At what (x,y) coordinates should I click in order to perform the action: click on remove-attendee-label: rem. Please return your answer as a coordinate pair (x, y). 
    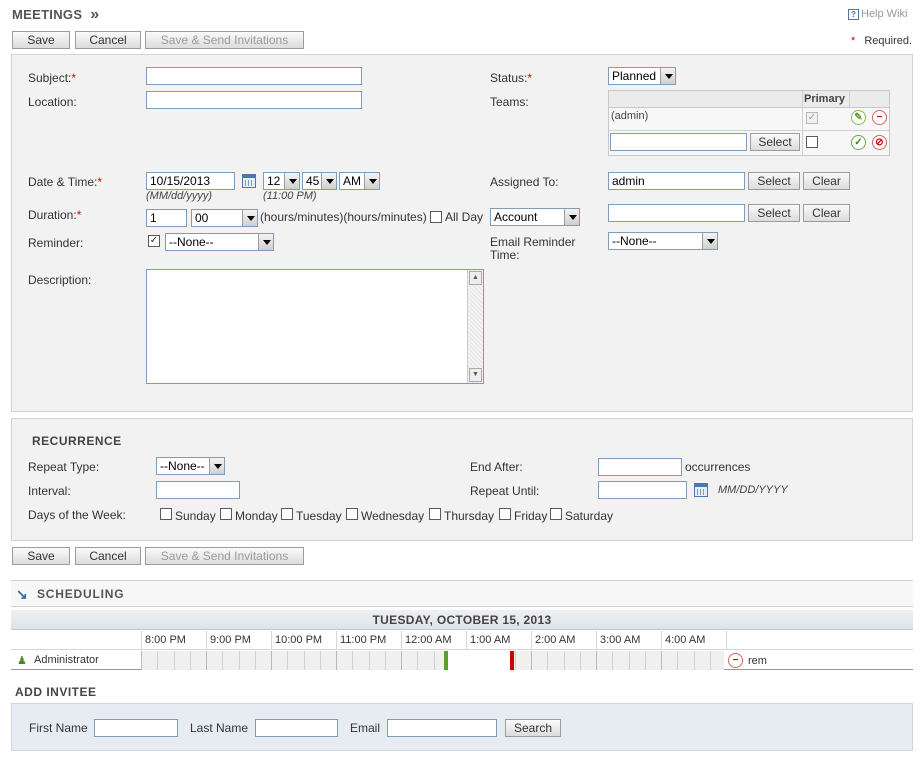
    Looking at the image, I should click on (757, 661).